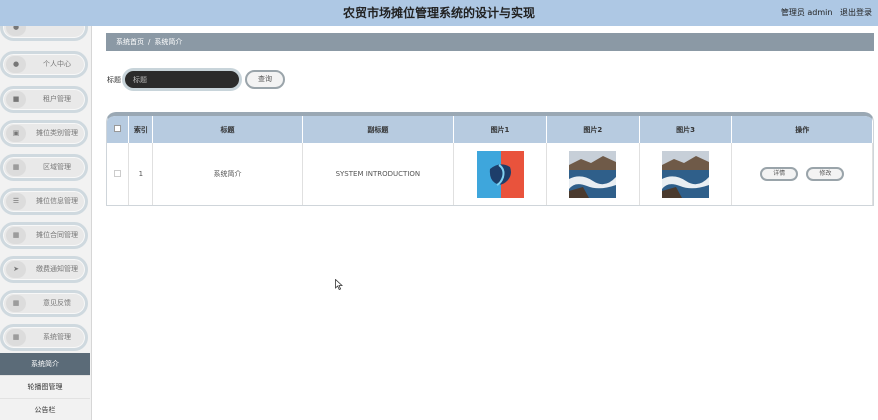  Describe the element at coordinates (57, 133) in the screenshot. I see `sidebar-item-label: 摊位类别管理` at that location.